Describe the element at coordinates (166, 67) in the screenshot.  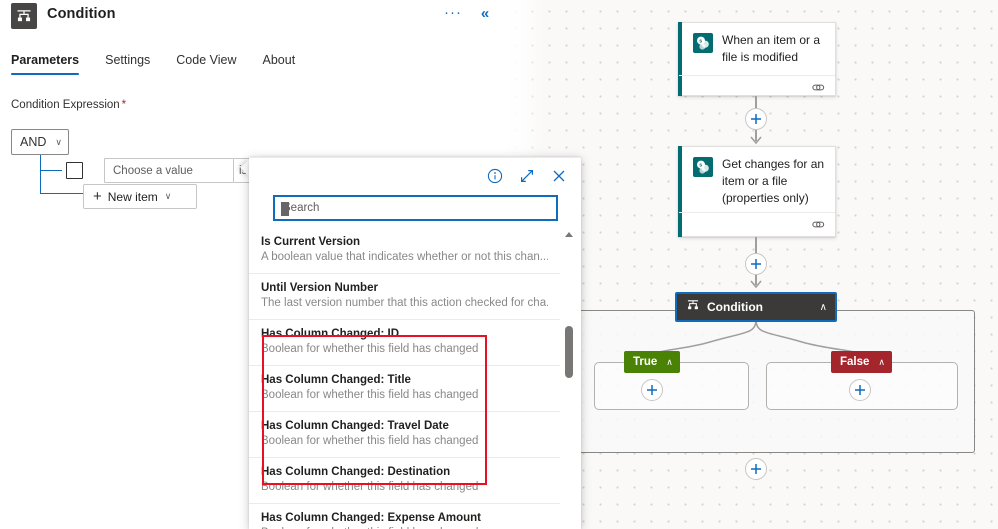
I see `panel-tabs: Parameters Settings Code View About` at that location.